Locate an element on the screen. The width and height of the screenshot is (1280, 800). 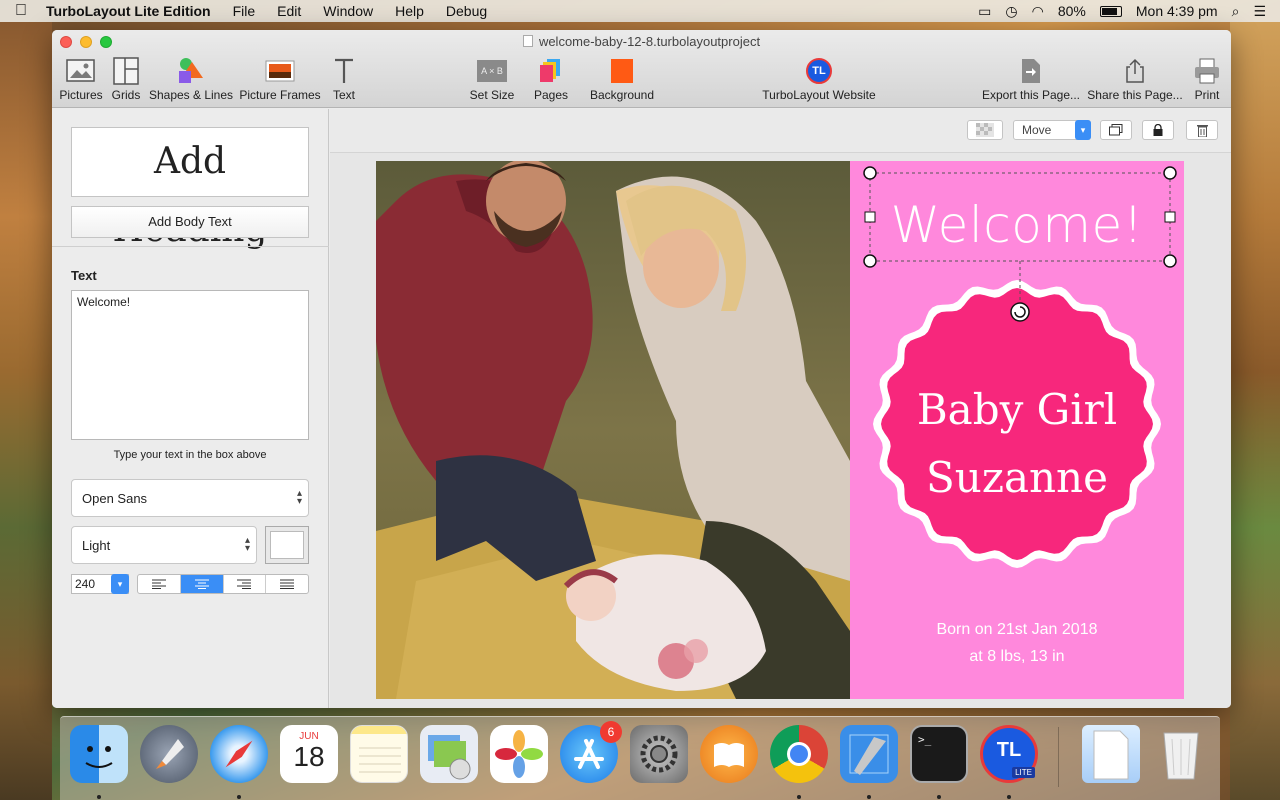
align-left-button is located at coordinates (159, 584).